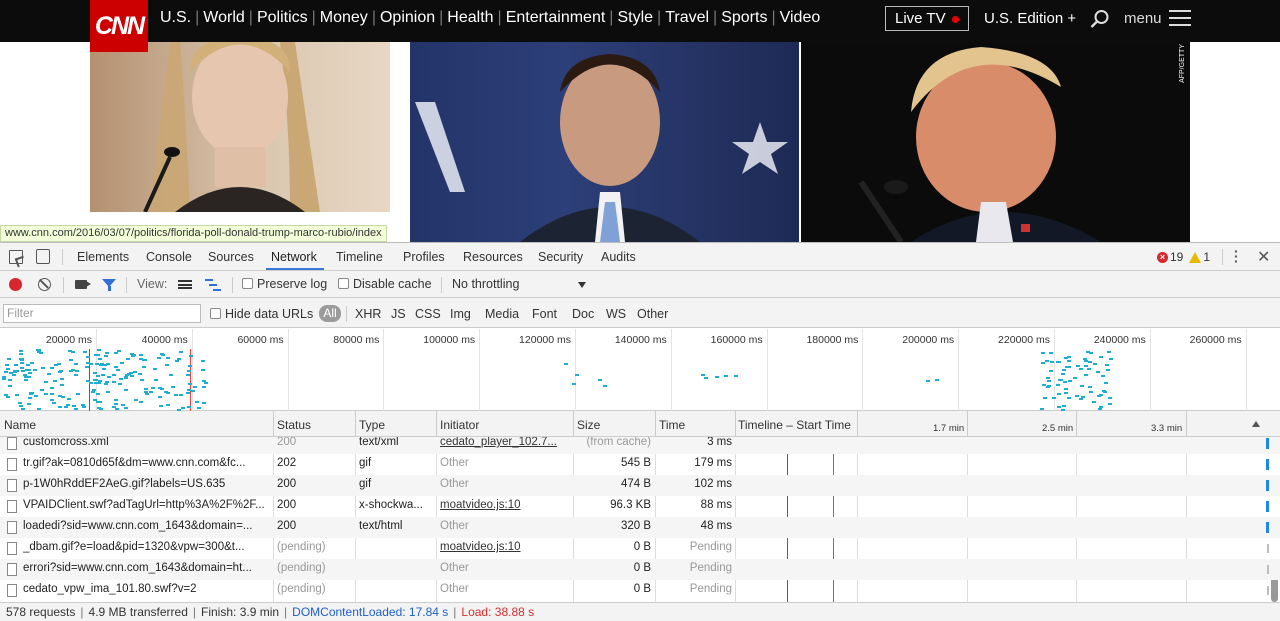  Describe the element at coordinates (138, 612) in the screenshot. I see `transferred-size: 4.9 MB transferred` at that location.